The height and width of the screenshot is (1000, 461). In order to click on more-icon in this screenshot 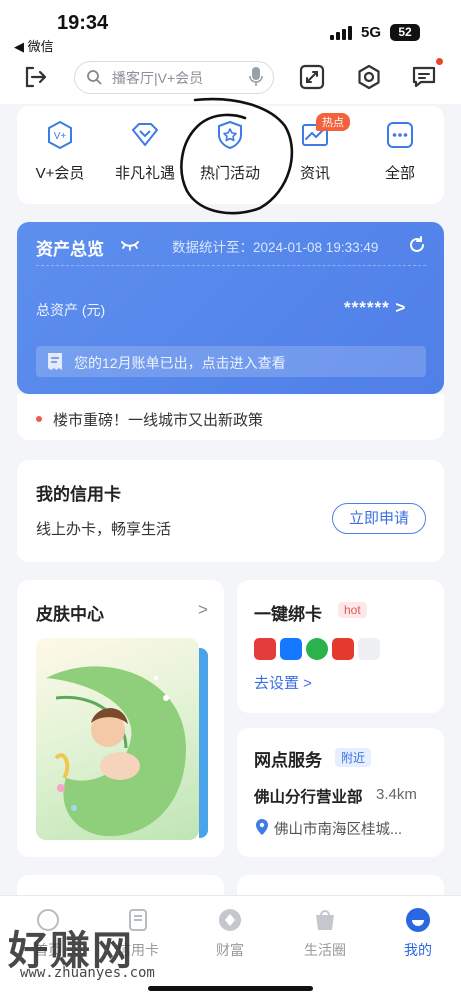, I will do `click(369, 649)`.